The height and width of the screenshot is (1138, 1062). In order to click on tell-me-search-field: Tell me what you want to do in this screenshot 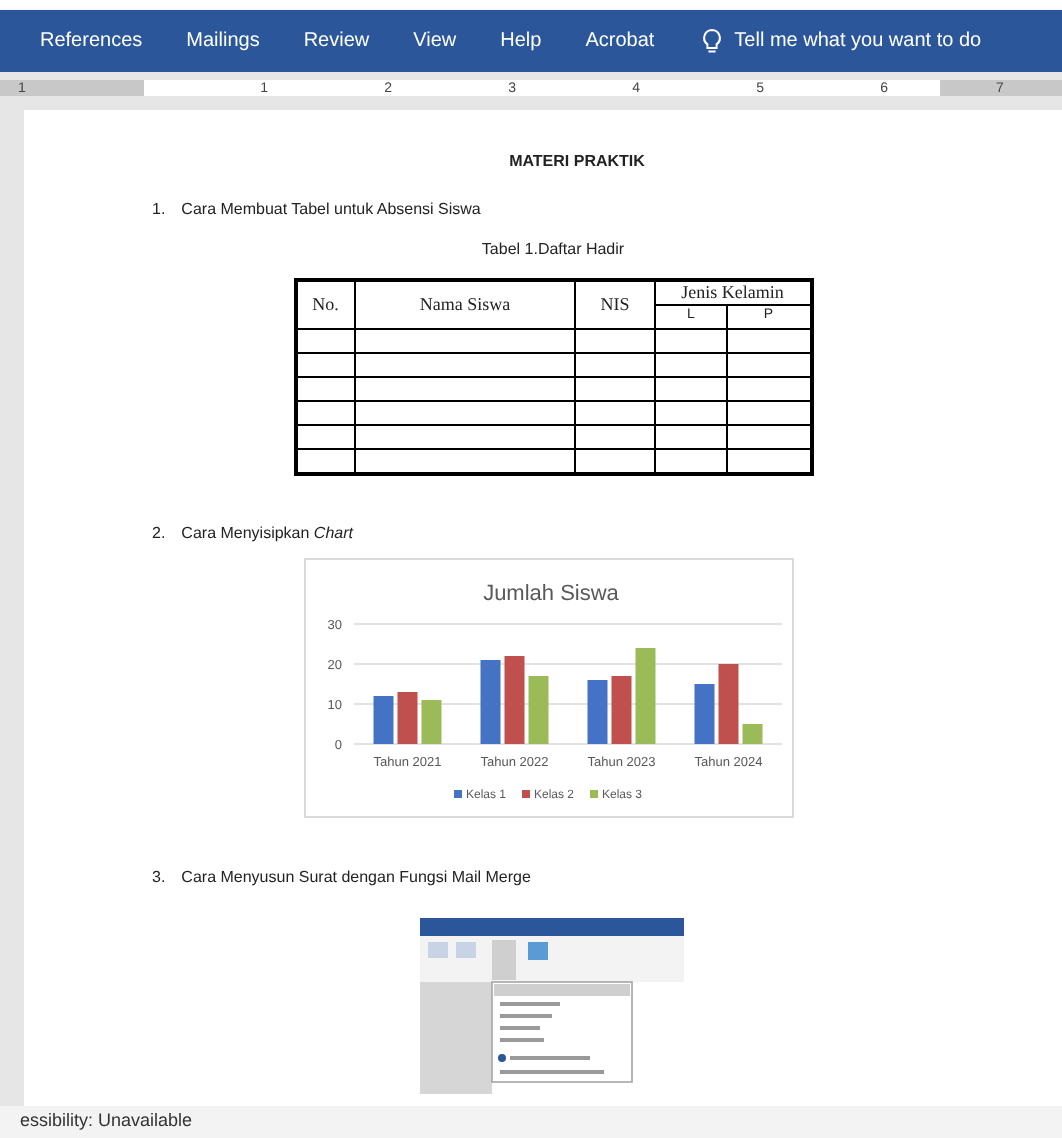, I will do `click(898, 41)`.